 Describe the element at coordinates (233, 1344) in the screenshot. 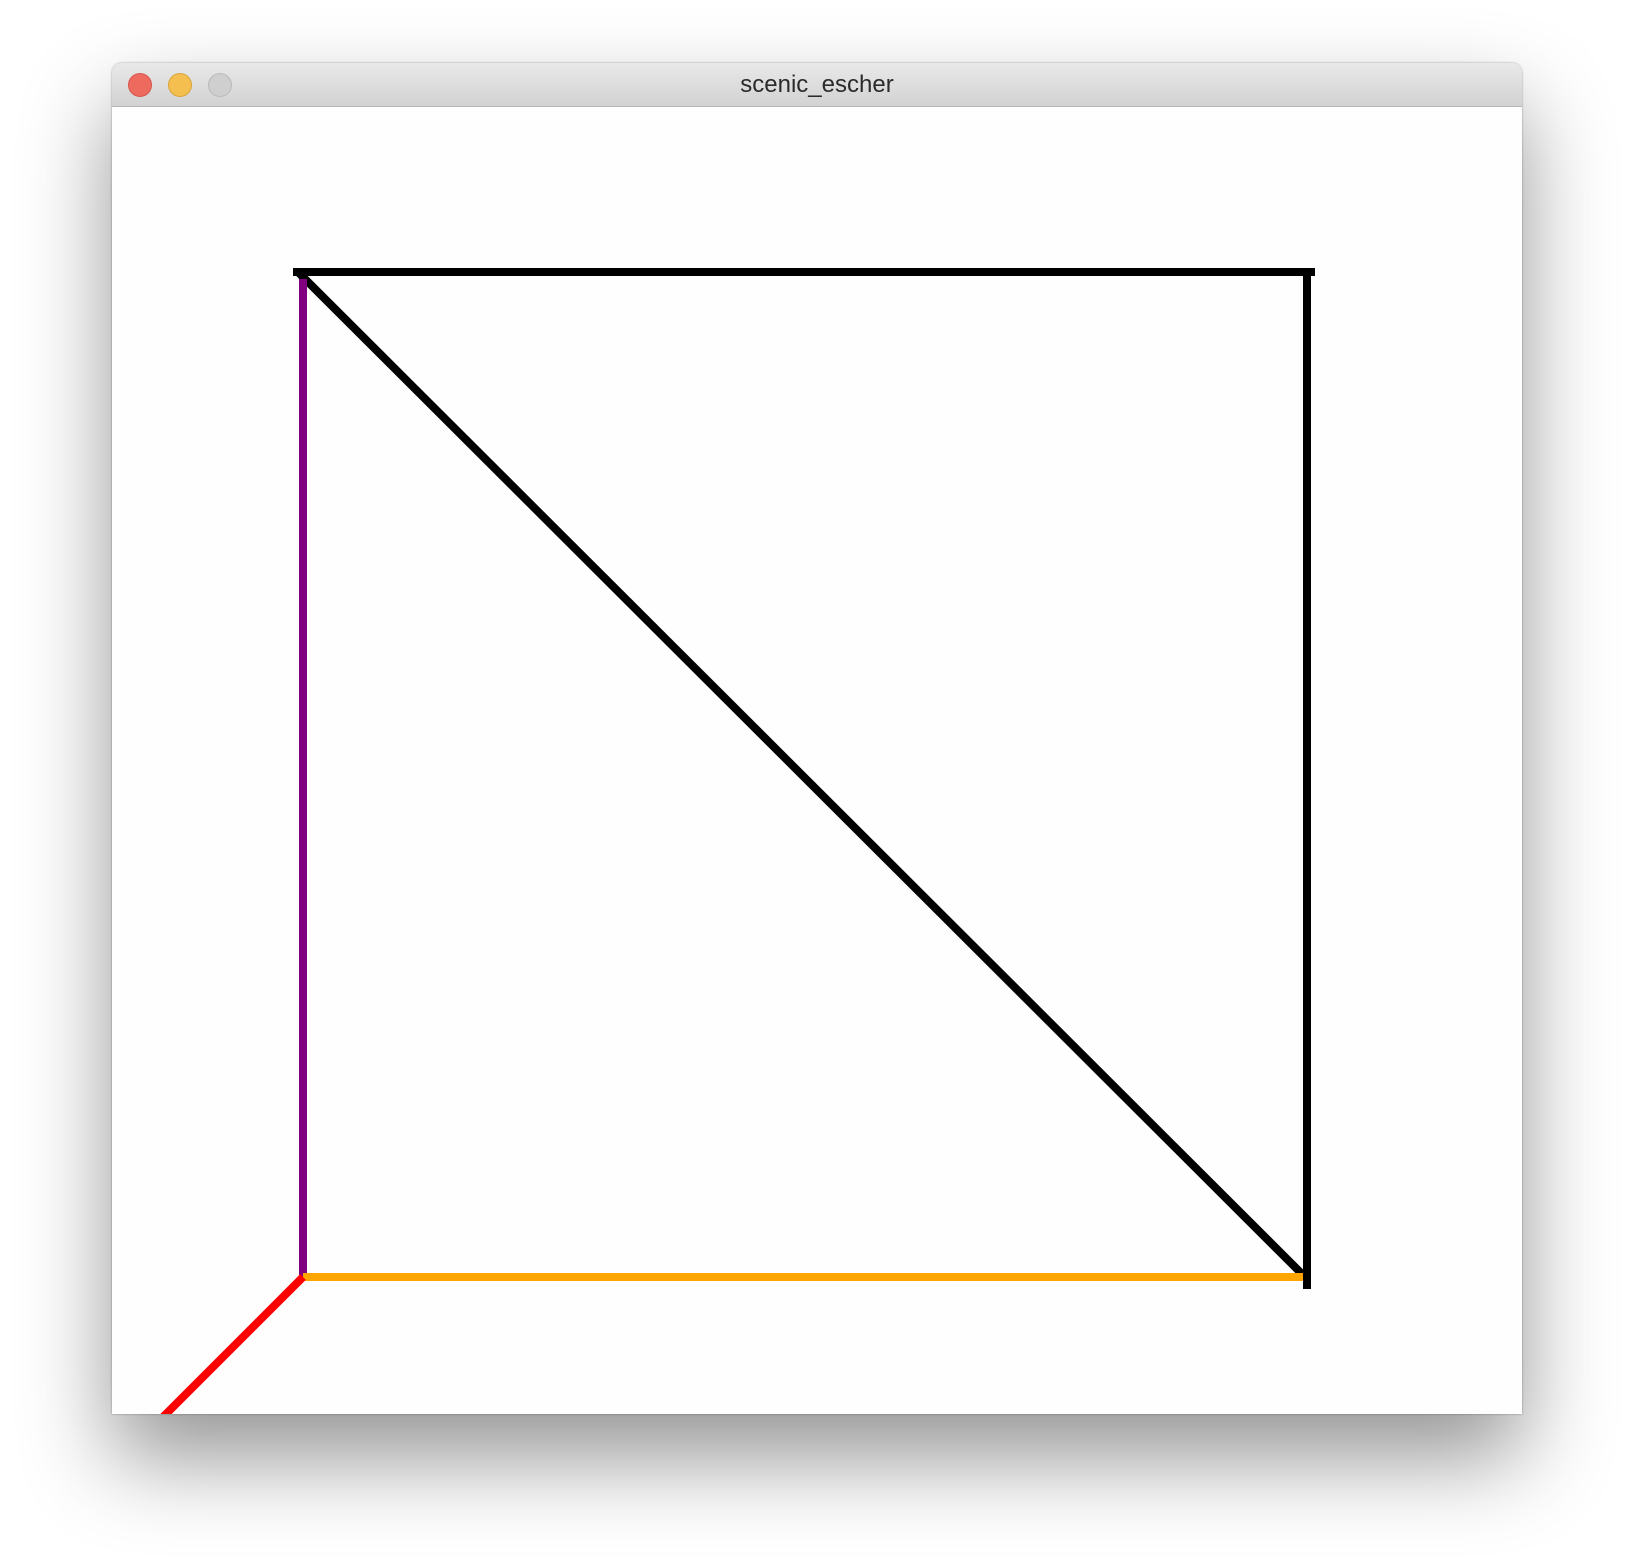

I see `line-red-stub` at that location.